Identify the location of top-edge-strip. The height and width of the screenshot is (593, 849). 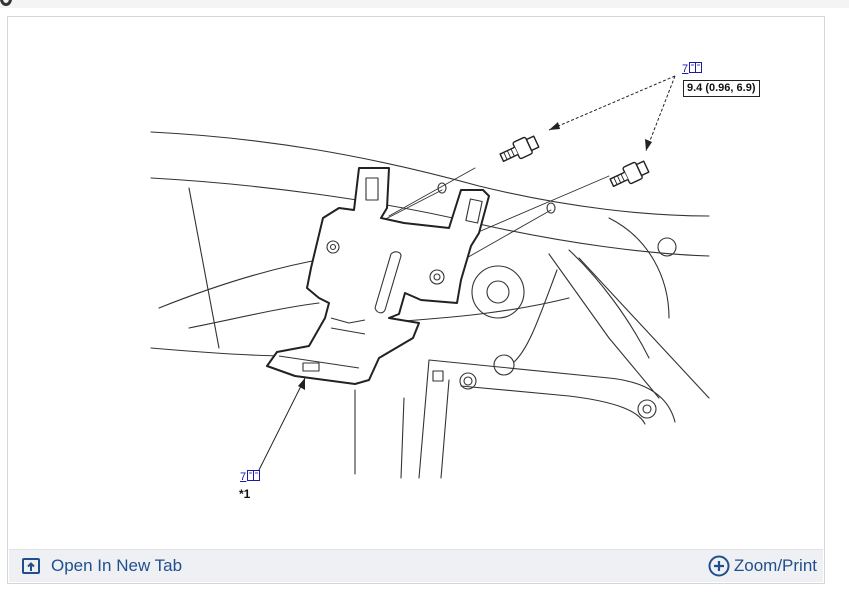
(424, 4).